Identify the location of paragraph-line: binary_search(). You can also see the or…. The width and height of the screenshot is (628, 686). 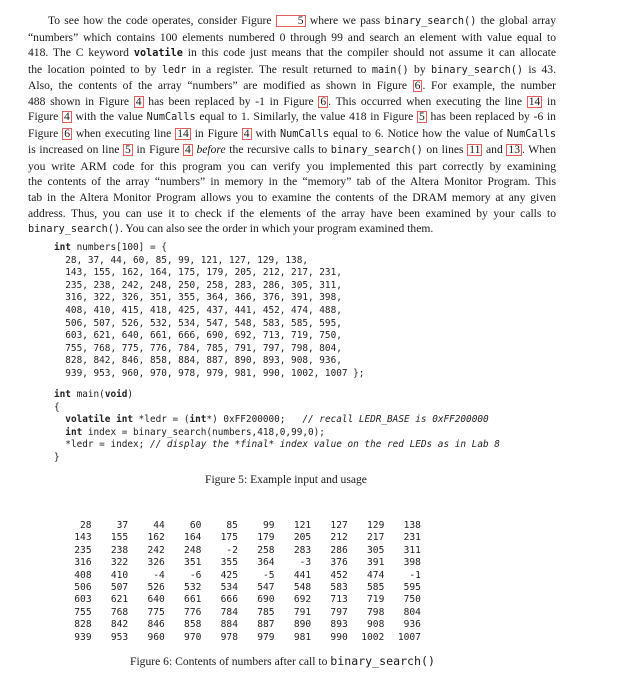
(231, 229).